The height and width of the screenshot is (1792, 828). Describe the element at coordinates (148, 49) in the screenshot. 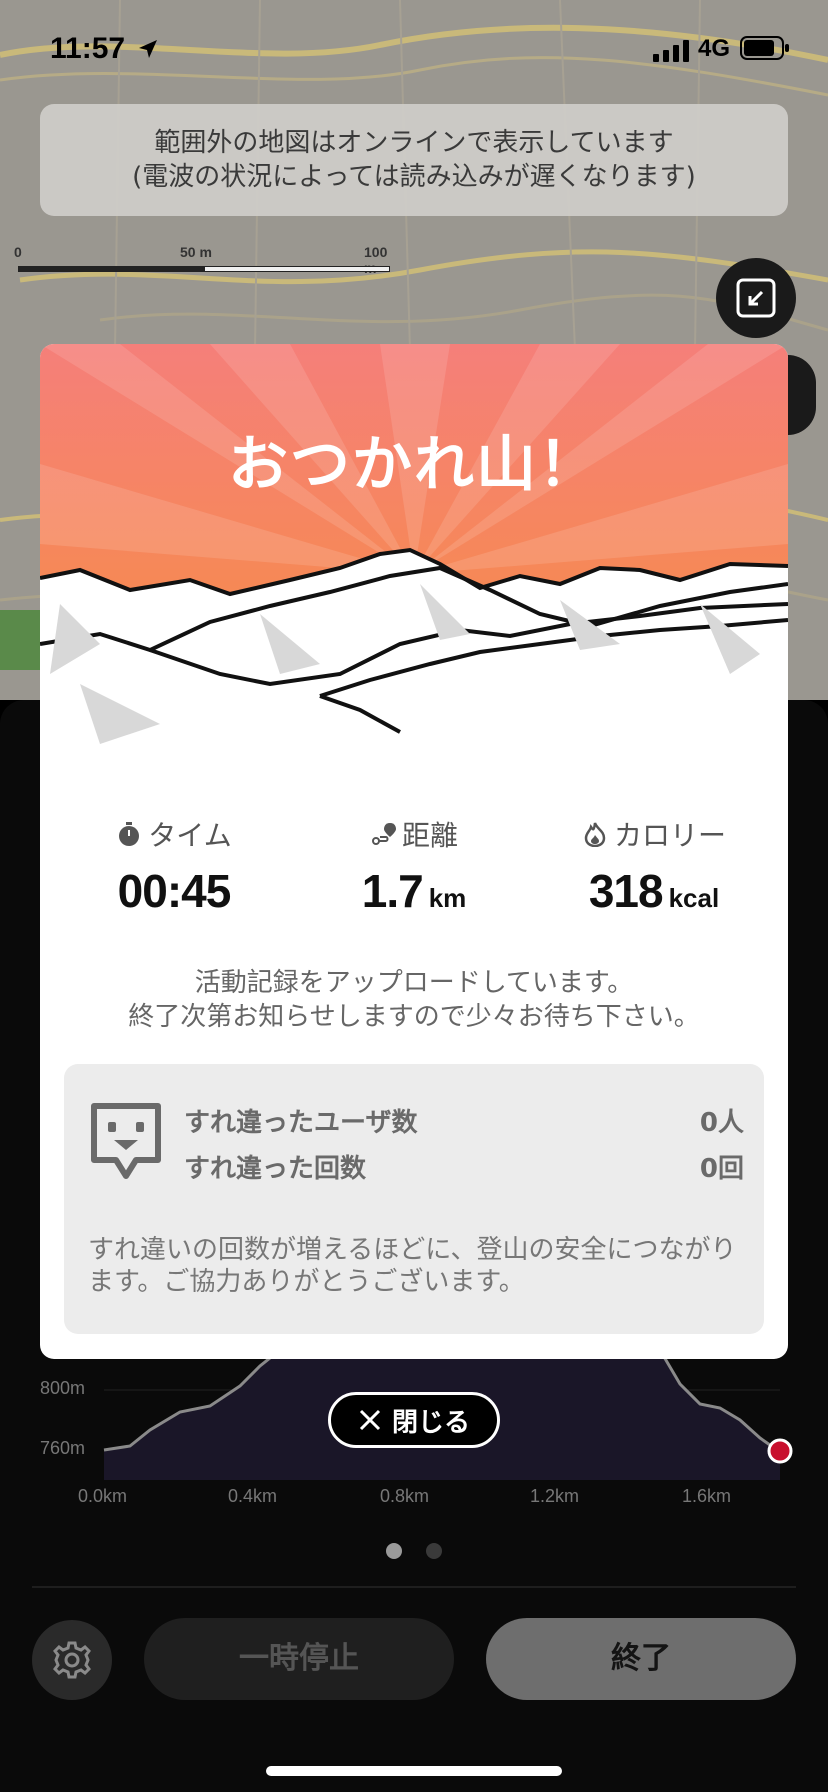

I see `location-arrow-icon` at that location.